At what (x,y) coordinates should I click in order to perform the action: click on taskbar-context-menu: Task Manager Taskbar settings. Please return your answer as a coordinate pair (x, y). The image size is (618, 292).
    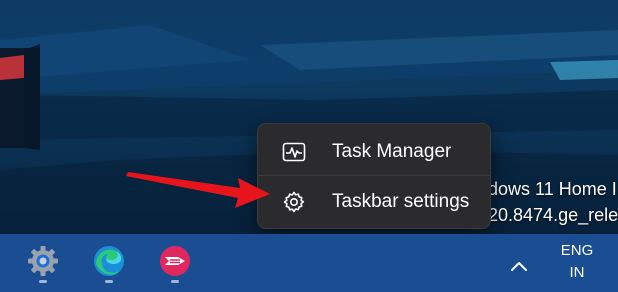
    Looking at the image, I should click on (374, 176).